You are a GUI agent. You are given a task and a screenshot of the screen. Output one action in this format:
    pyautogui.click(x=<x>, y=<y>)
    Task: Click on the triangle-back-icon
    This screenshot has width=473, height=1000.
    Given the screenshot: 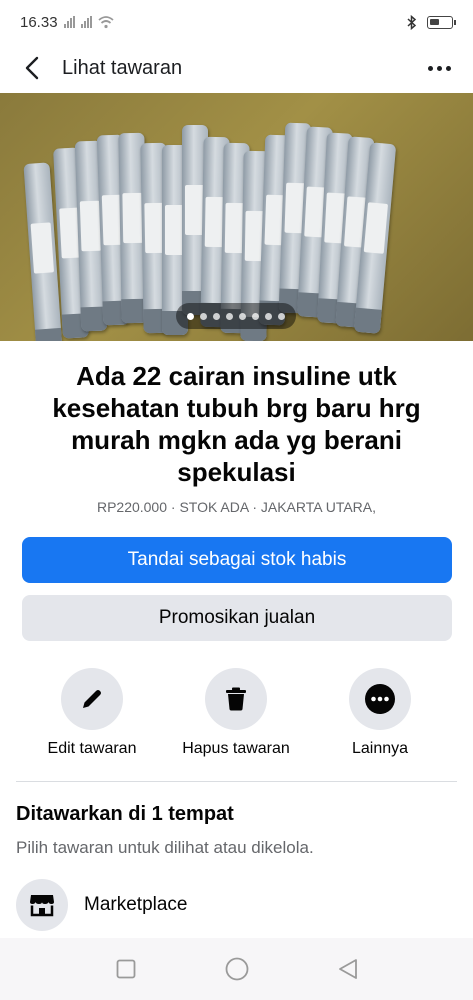 What is the action you would take?
    pyautogui.click(x=347, y=969)
    